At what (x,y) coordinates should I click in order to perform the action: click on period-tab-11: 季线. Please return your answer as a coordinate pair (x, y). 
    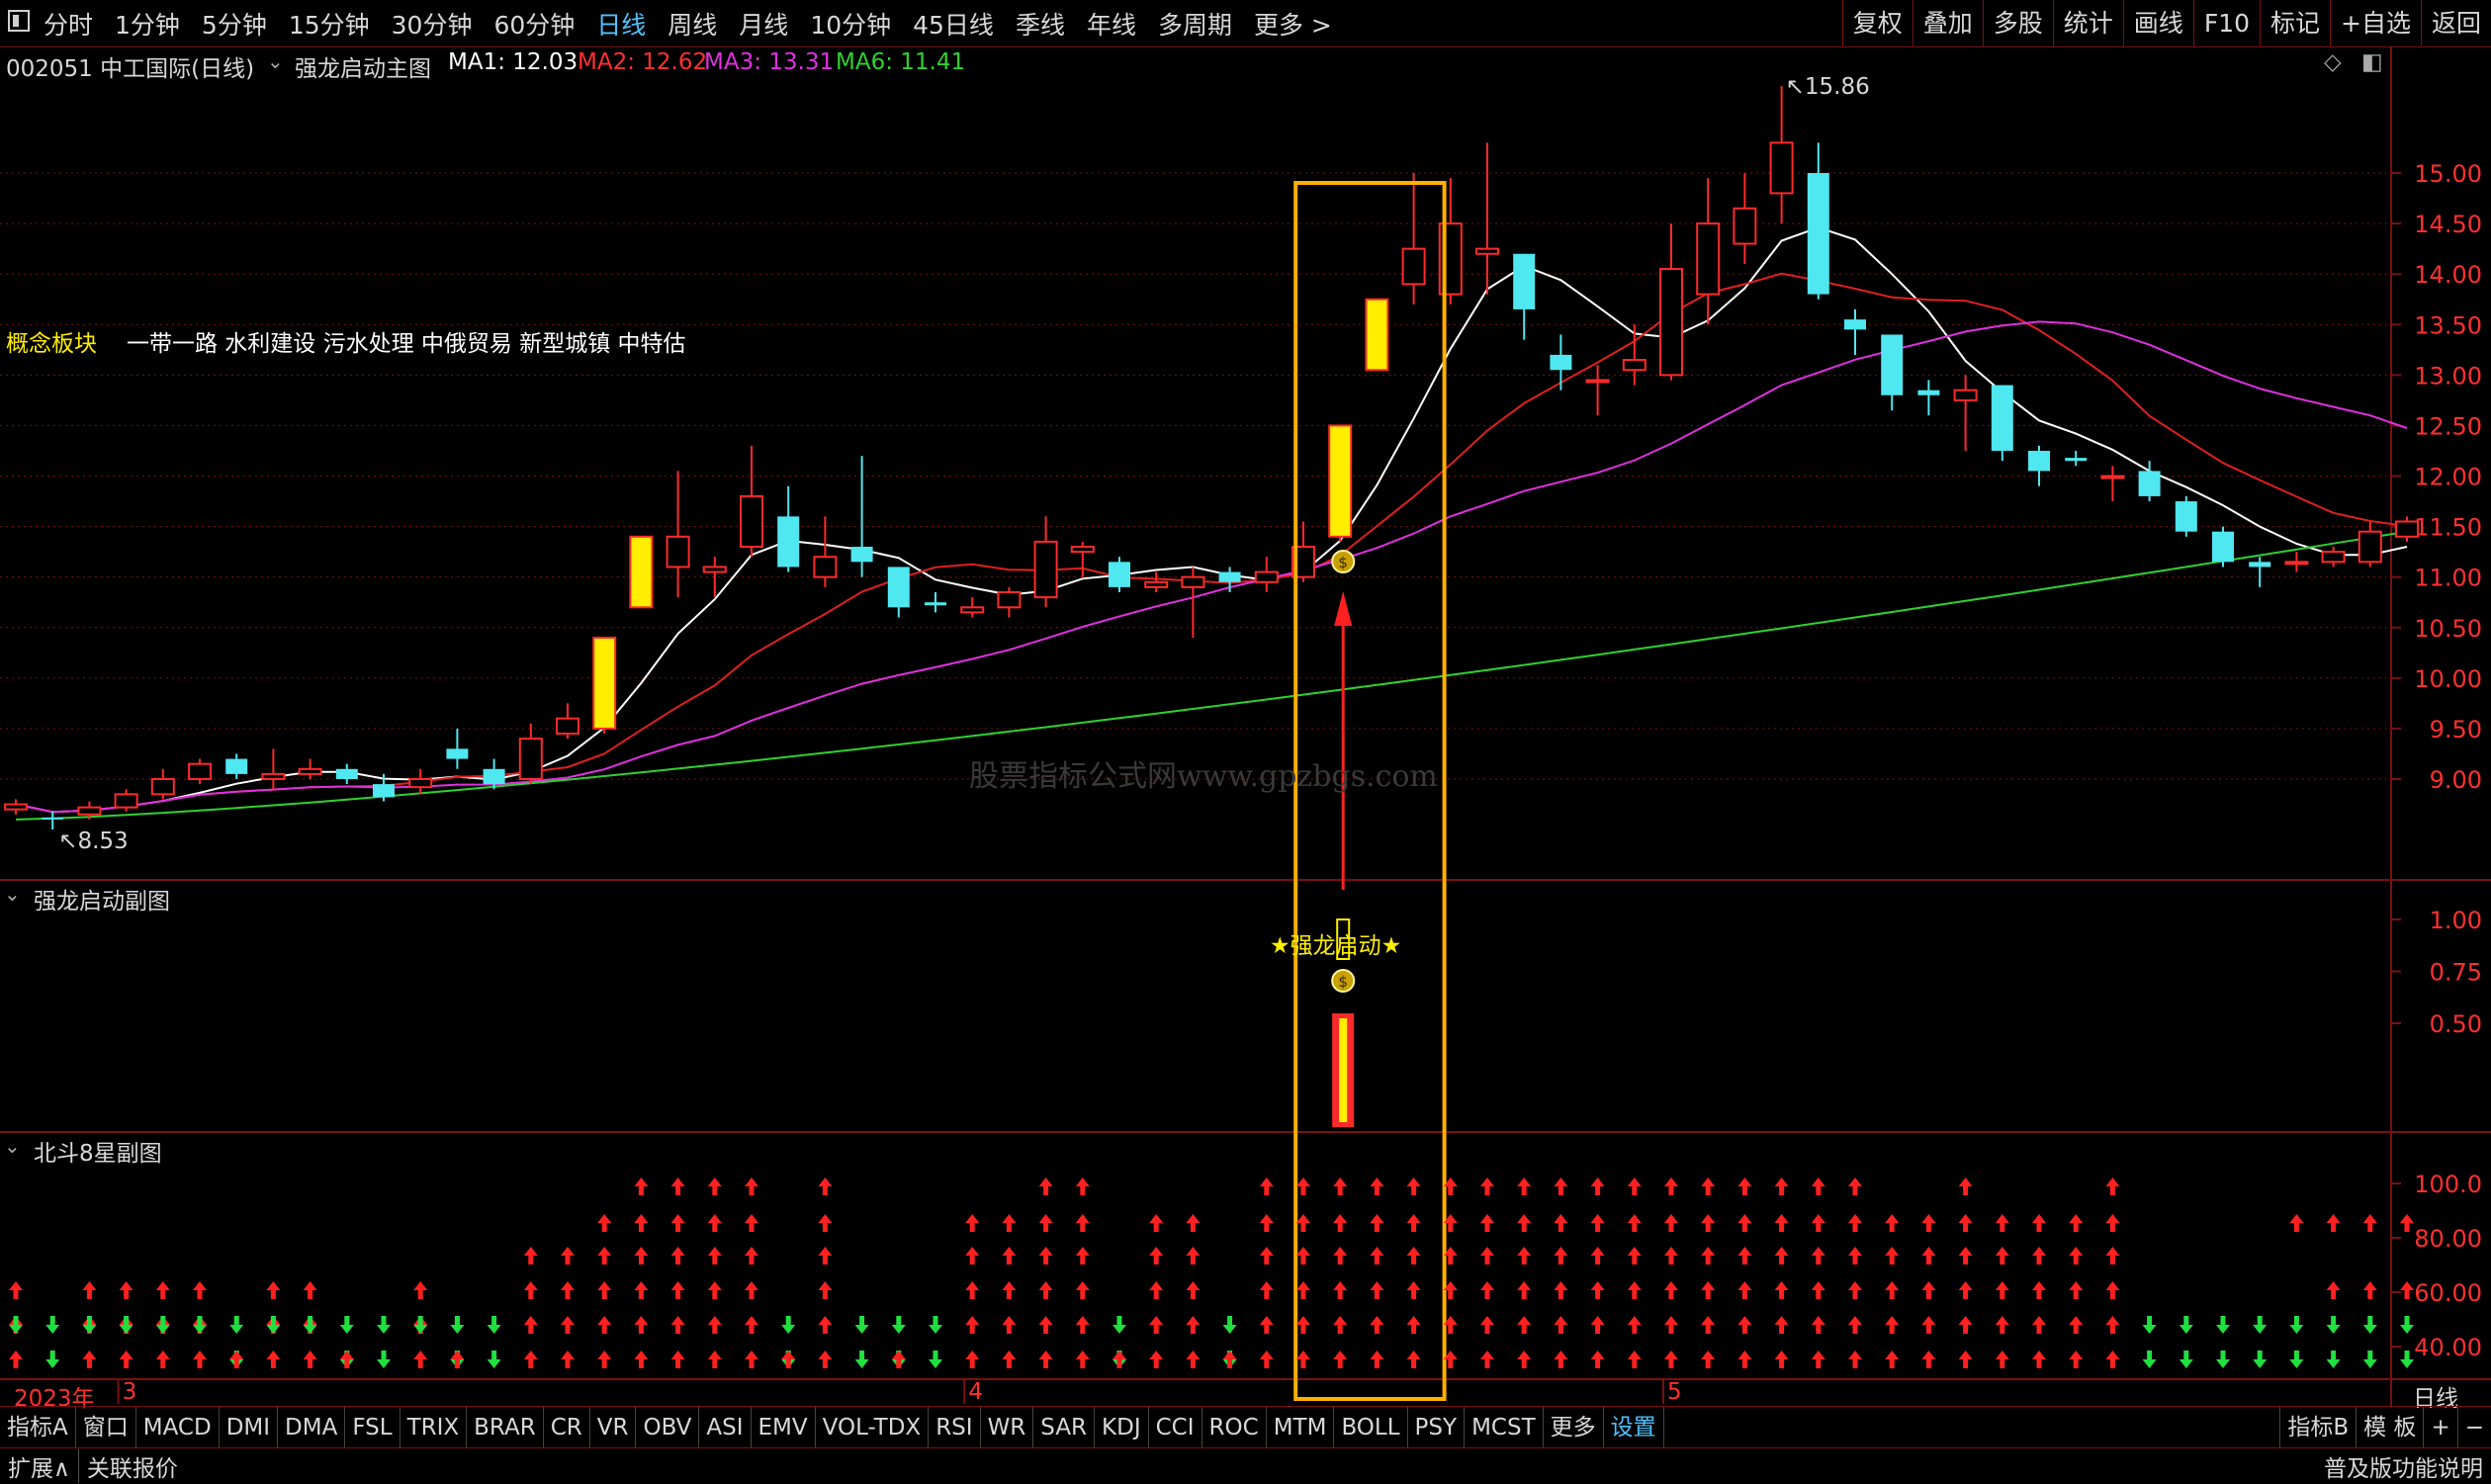
    Looking at the image, I should click on (1040, 24).